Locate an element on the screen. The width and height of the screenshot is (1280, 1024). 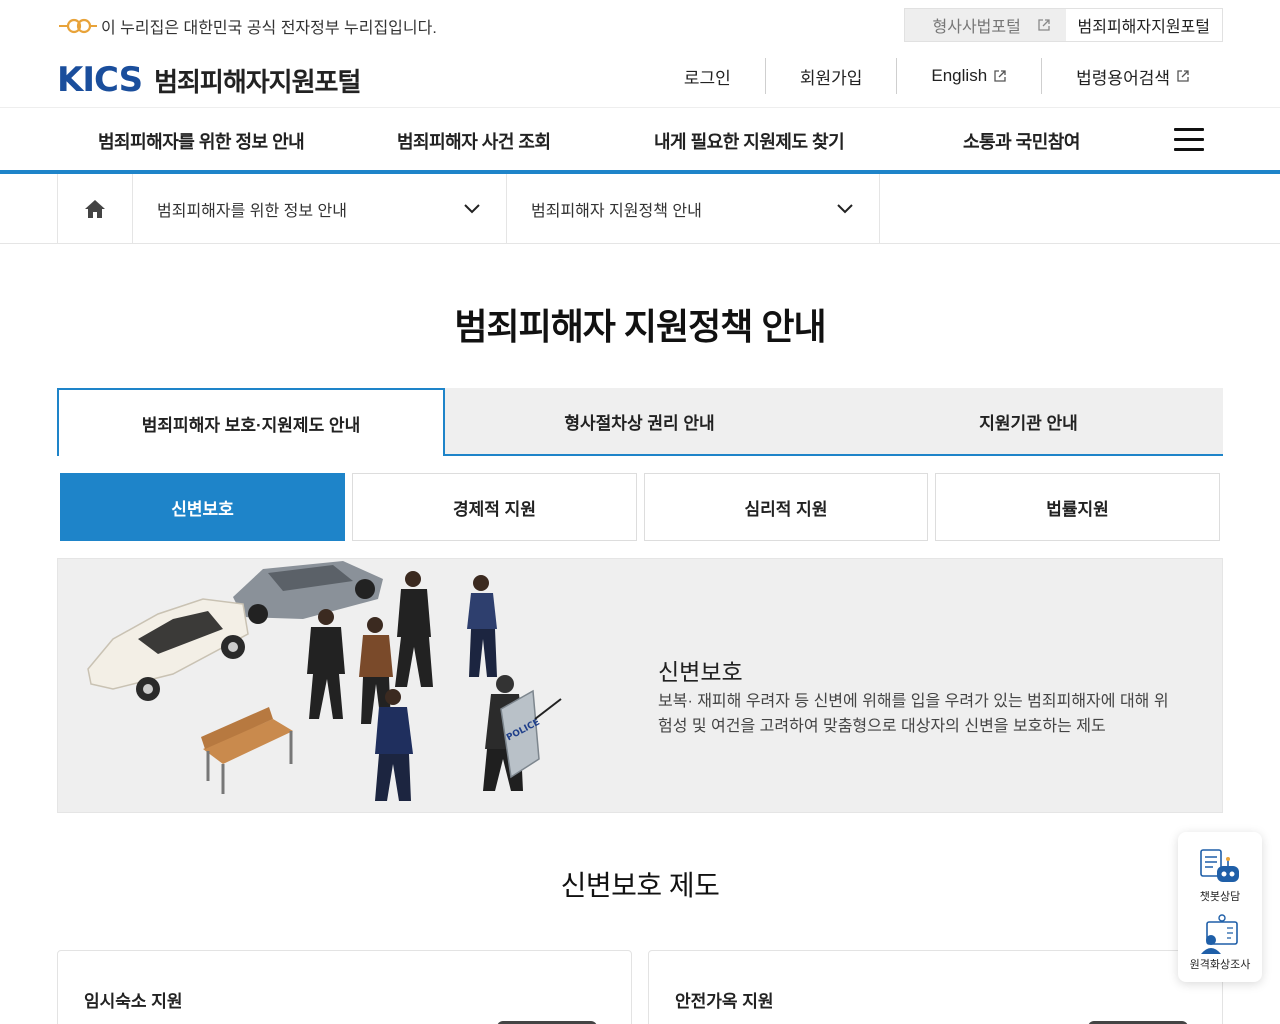
subtab-economic-support: 경제적 지원 is located at coordinates (494, 507).